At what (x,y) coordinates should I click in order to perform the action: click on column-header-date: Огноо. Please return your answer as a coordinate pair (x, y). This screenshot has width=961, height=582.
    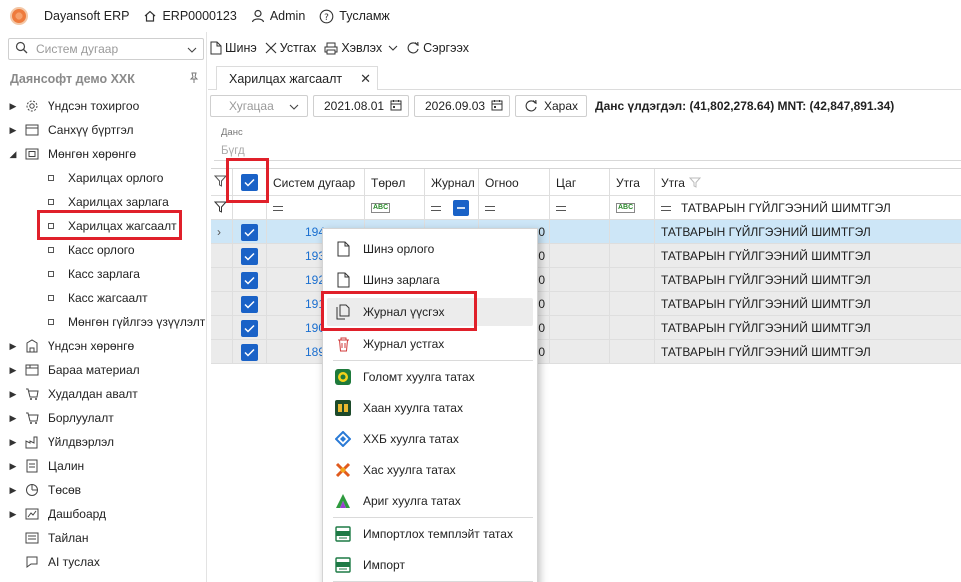
    Looking at the image, I should click on (514, 182).